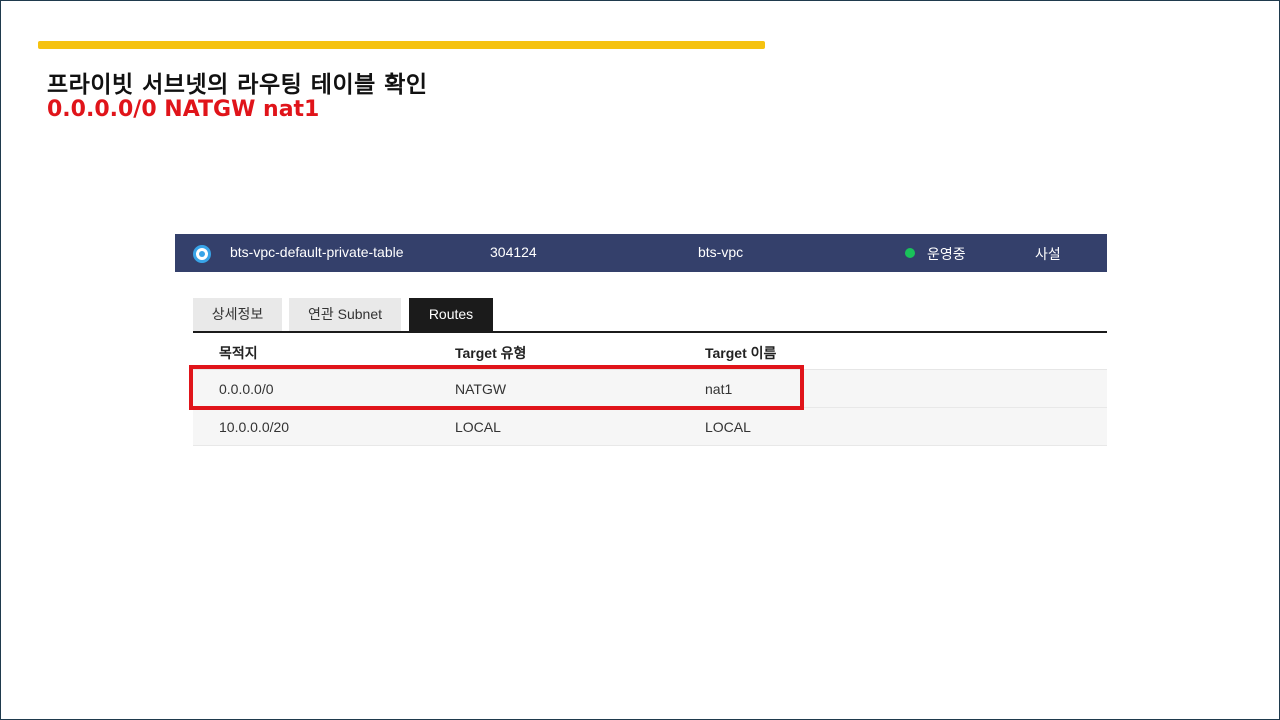 The height and width of the screenshot is (720, 1280). I want to click on column-target-type: Target 유형, so click(491, 353).